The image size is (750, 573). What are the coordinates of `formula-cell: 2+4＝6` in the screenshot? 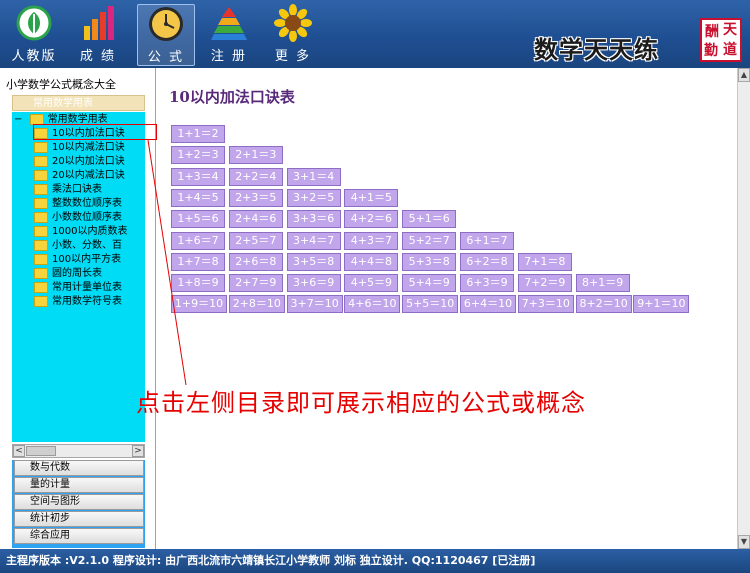 It's located at (255, 219).